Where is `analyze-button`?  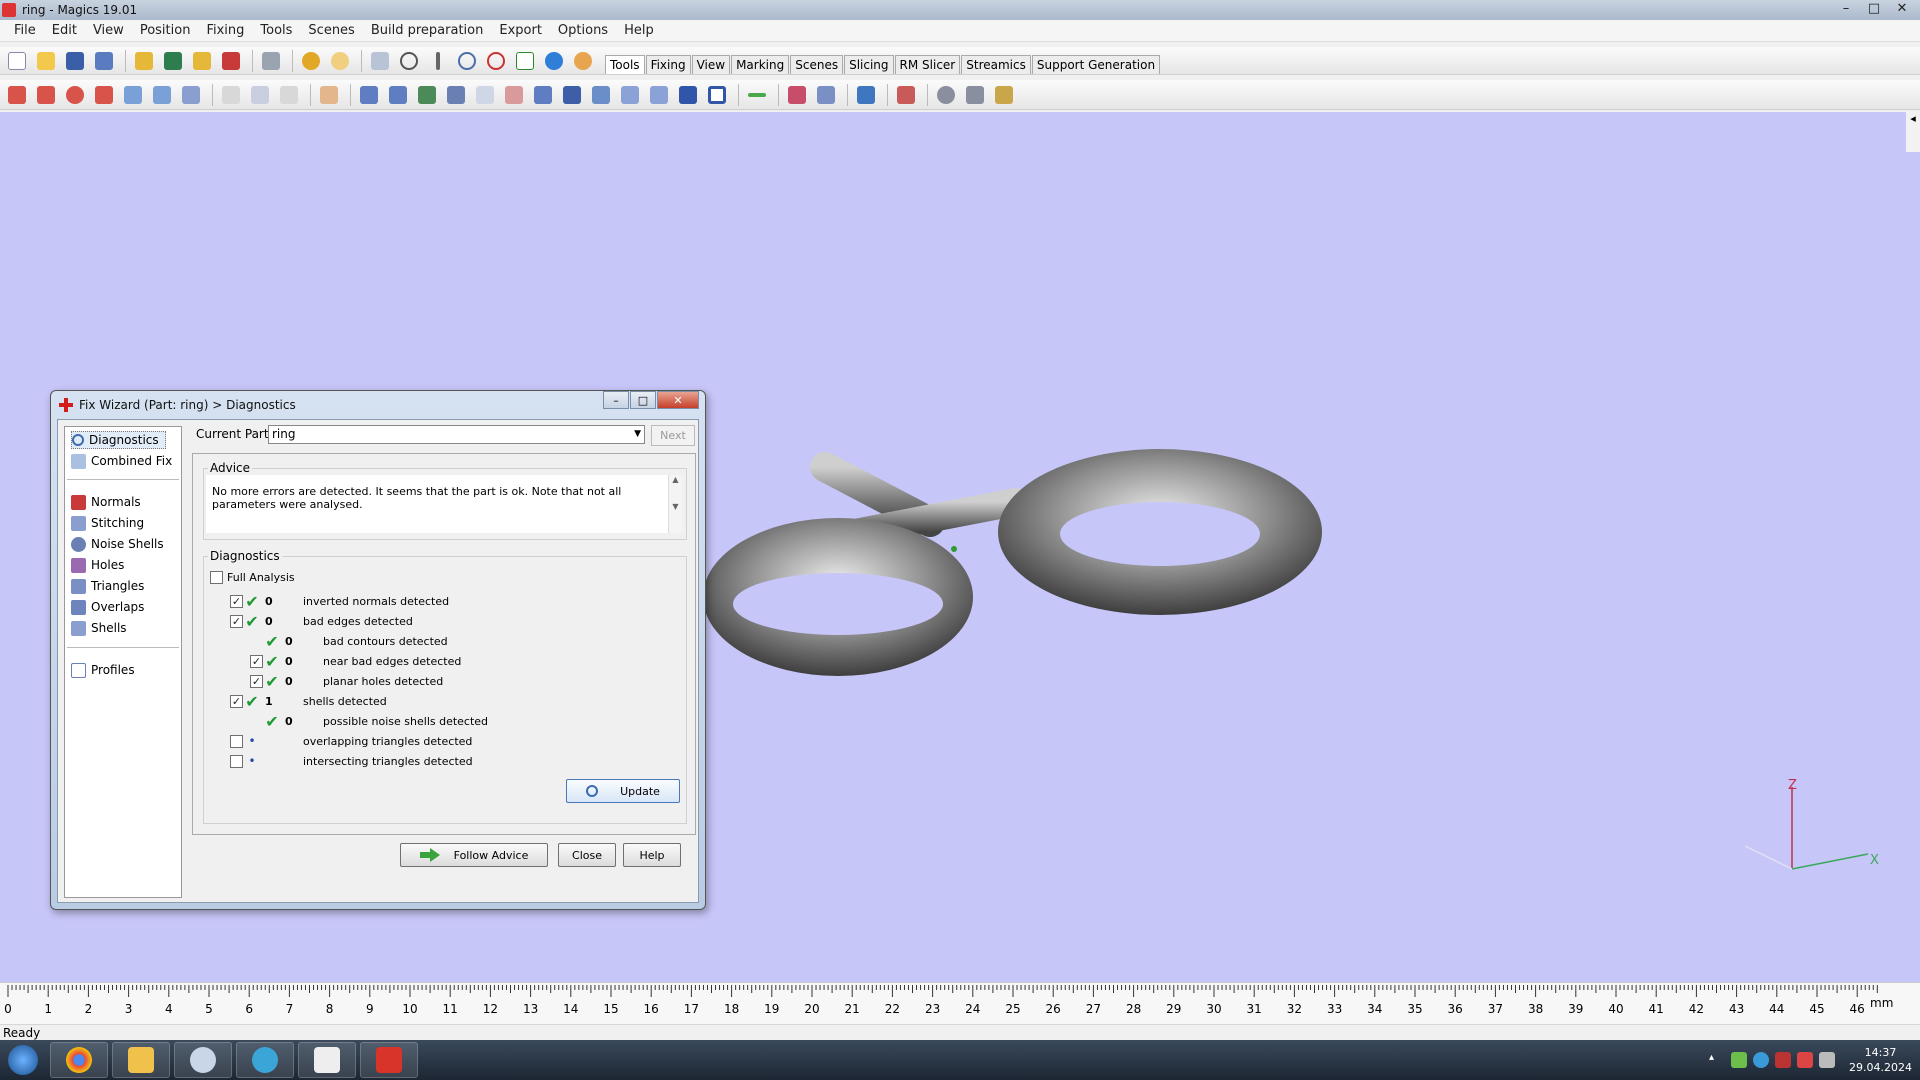 analyze-button is located at coordinates (826, 95).